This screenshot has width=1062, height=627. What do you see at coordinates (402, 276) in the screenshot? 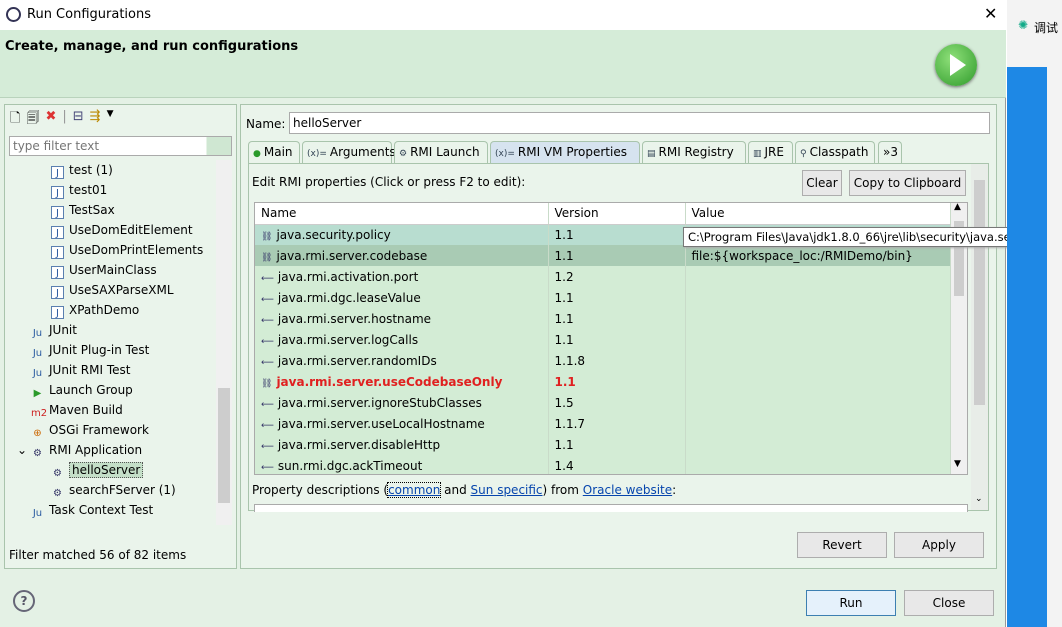
I see `cell-name: ⟵ java.rmi.activation.port` at bounding box center [402, 276].